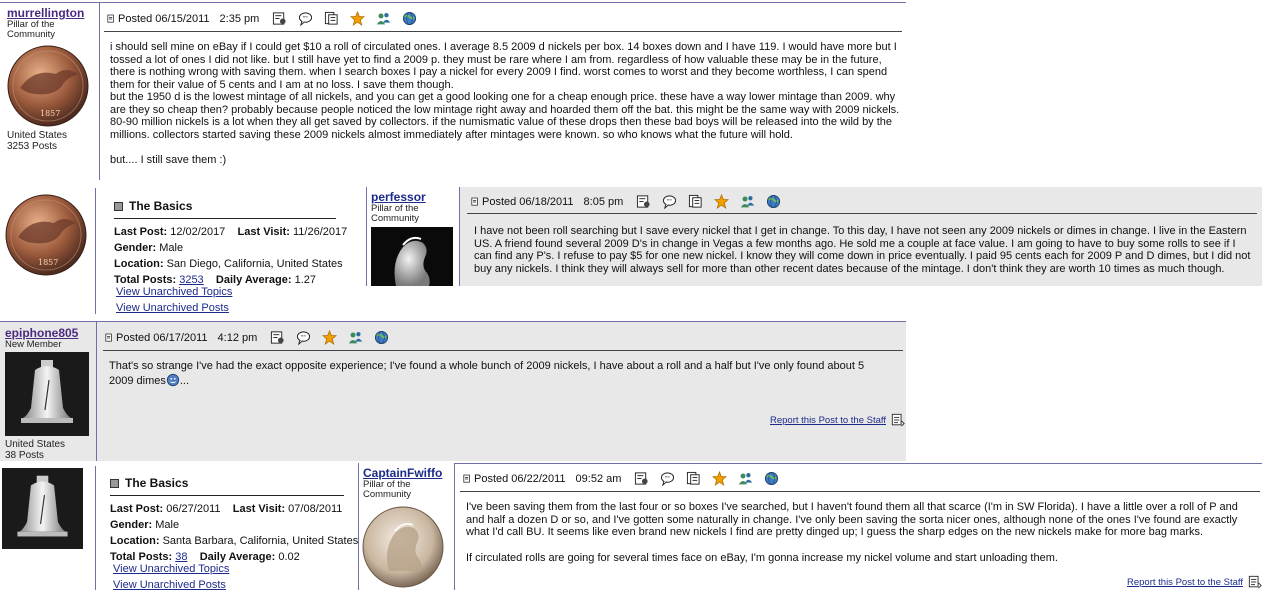  Describe the element at coordinates (267, 18) in the screenshot. I see `post-header: Posted 06/15/2011 2:35 pm` at that location.